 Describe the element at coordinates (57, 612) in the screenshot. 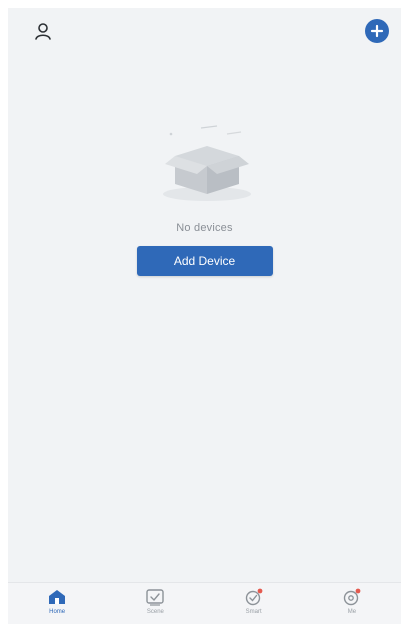

I see `tab-home-label: Home` at that location.